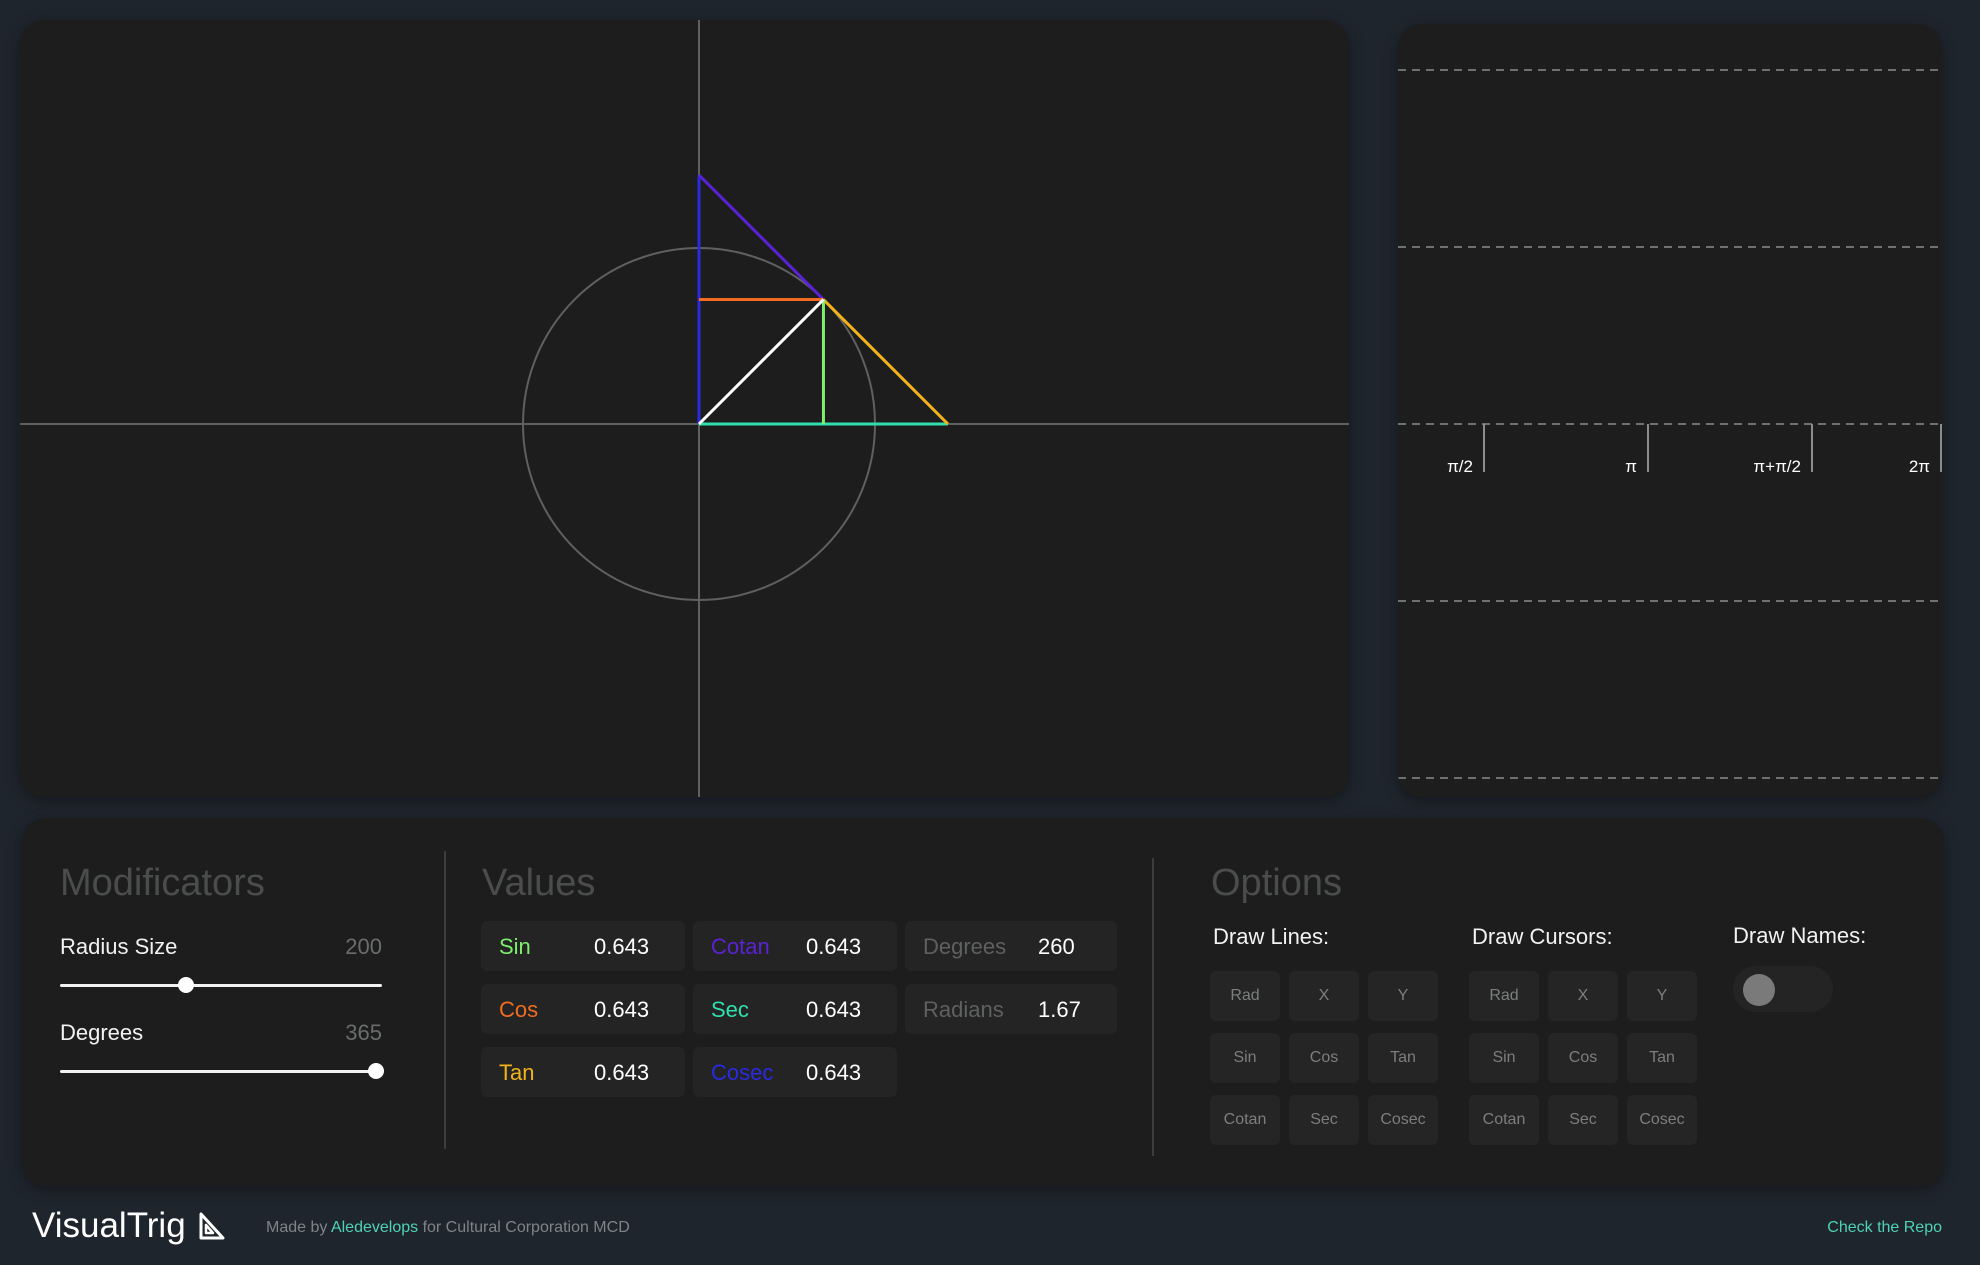 Image resolution: width=1980 pixels, height=1265 pixels. I want to click on value-number-sin: 0.643, so click(622, 946).